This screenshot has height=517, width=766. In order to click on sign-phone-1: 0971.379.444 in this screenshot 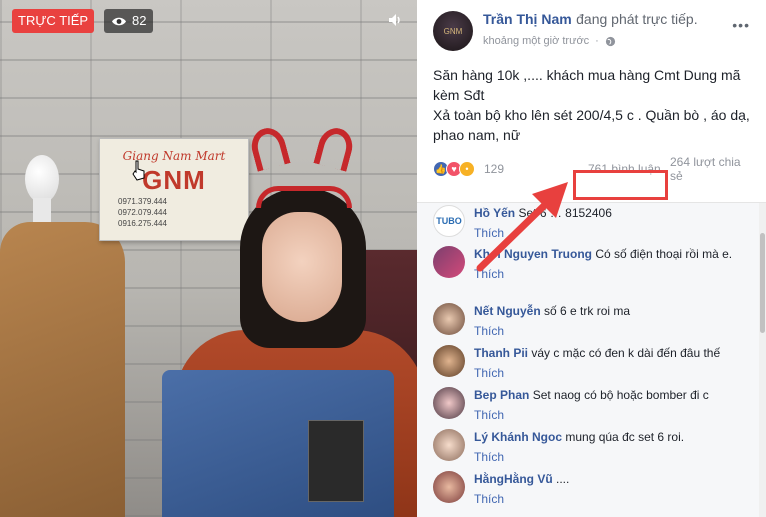, I will do `click(142, 201)`.